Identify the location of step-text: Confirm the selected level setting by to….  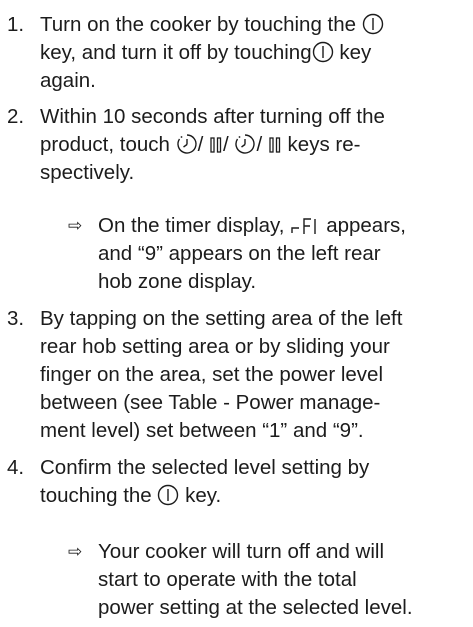
(205, 481).